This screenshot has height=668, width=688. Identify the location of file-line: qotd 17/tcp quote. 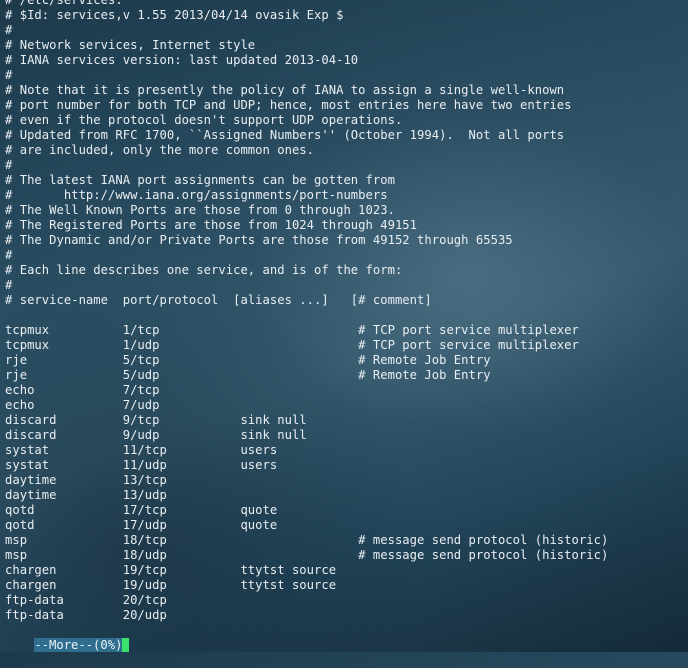
(141, 510).